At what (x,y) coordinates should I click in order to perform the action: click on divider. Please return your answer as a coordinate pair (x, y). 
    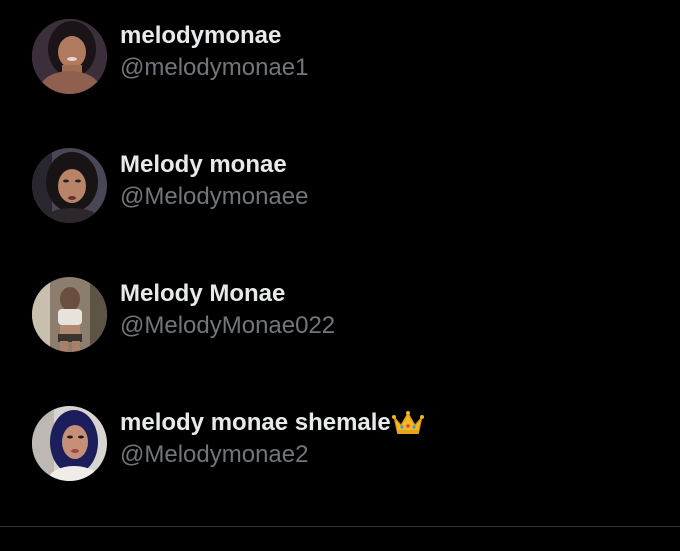
    Looking at the image, I should click on (340, 526).